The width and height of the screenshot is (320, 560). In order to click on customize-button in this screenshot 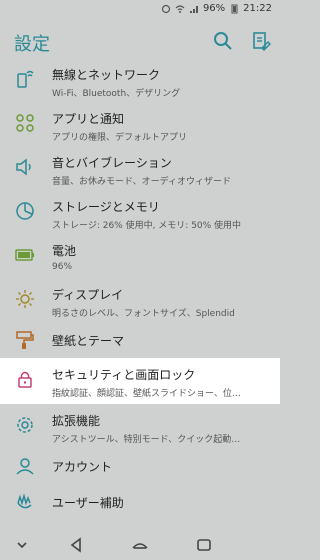, I will do `click(261, 41)`.